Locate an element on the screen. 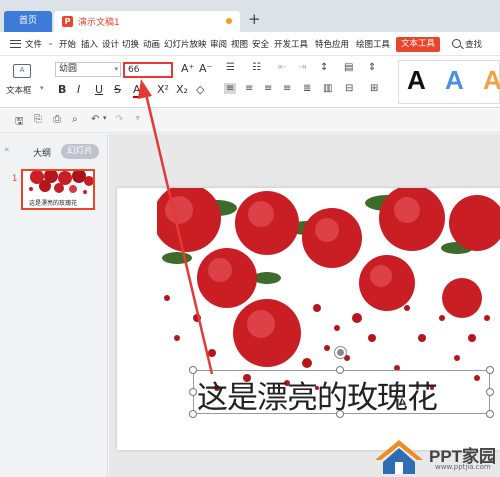 Image resolution: width=500 pixels, height=477 pixels. house-logo-icon is located at coordinates (399, 457).